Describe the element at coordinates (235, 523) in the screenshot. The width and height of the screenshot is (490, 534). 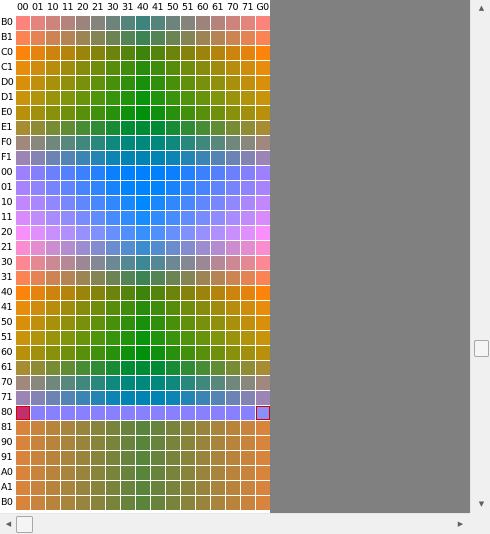
I see `horizontal-scrollbar: ◀ ▶` at that location.